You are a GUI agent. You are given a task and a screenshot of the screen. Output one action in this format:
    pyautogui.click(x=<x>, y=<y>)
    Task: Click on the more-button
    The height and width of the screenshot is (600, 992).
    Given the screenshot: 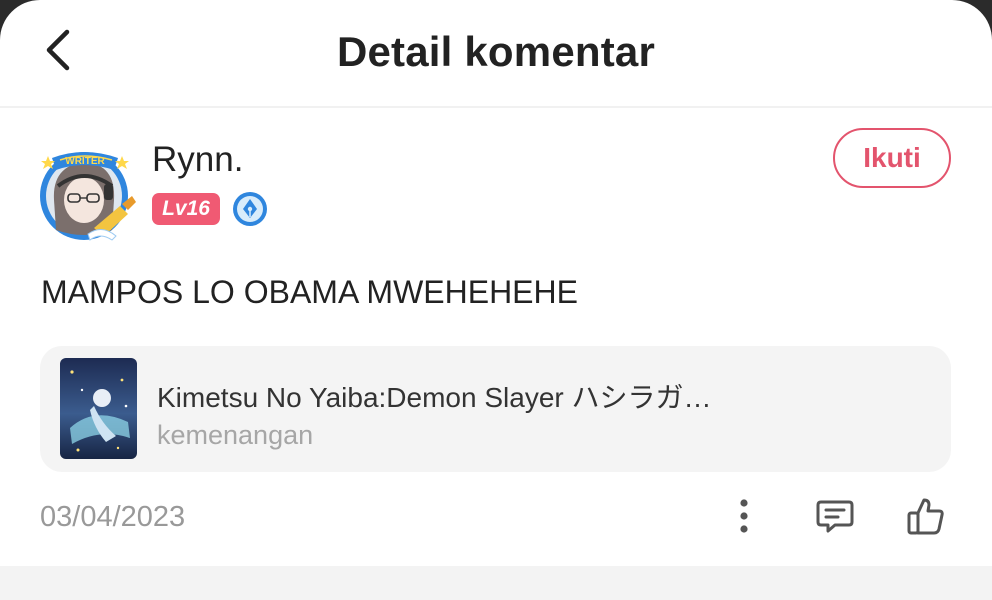 What is the action you would take?
    pyautogui.click(x=744, y=516)
    